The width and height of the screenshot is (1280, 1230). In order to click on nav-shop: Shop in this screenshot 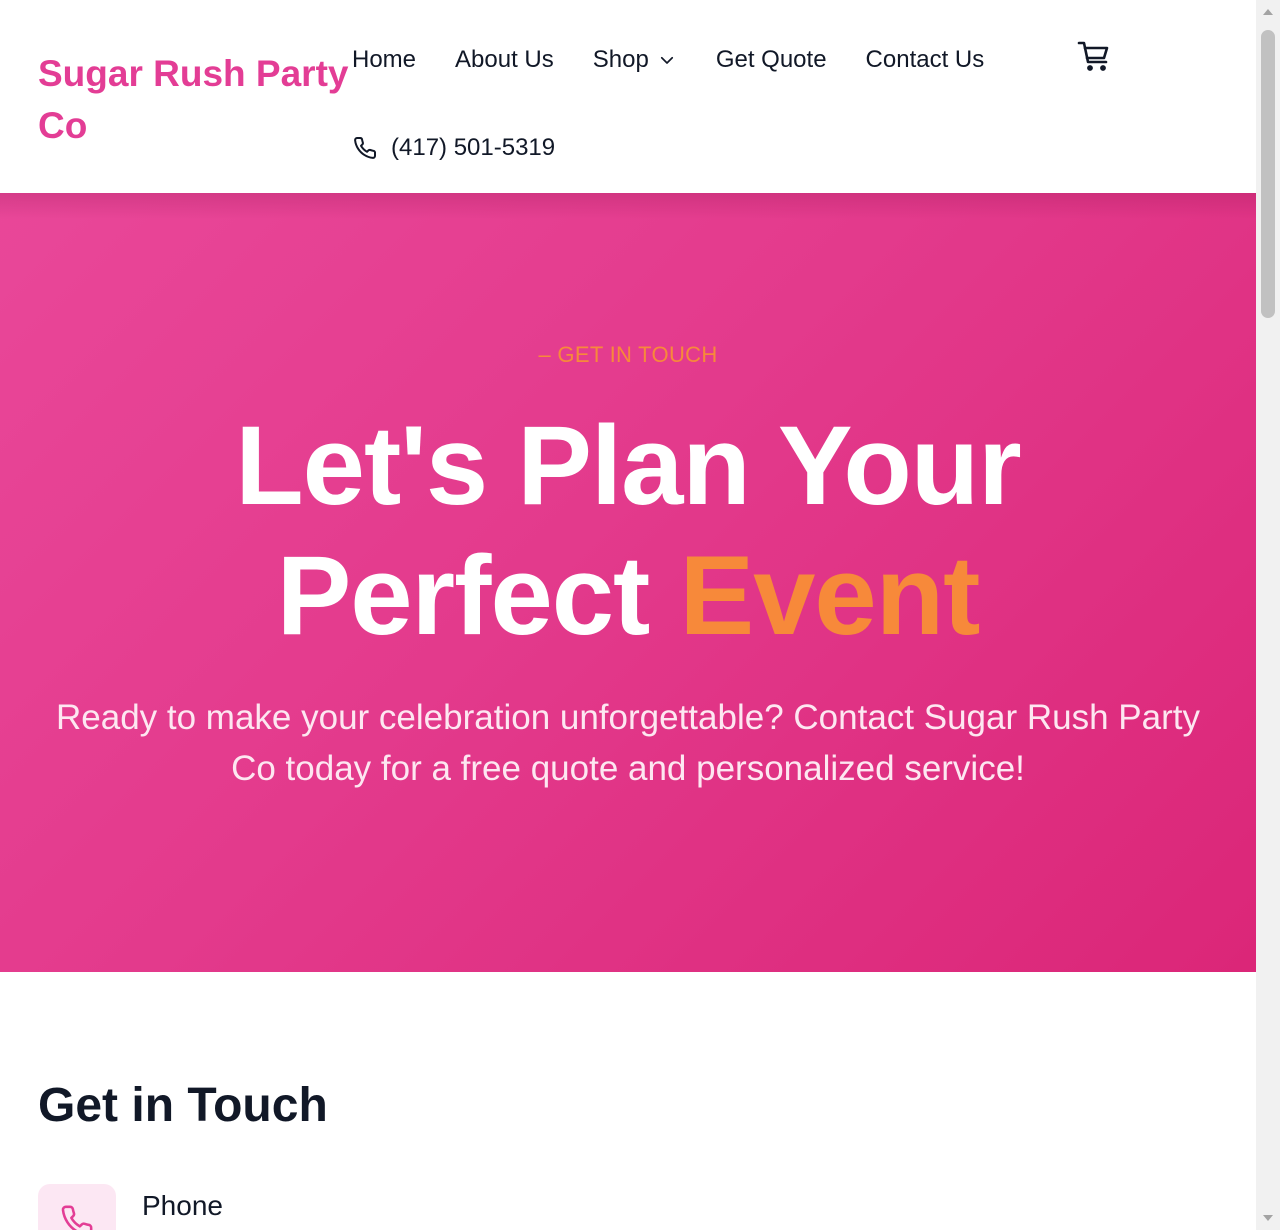, I will do `click(634, 60)`.